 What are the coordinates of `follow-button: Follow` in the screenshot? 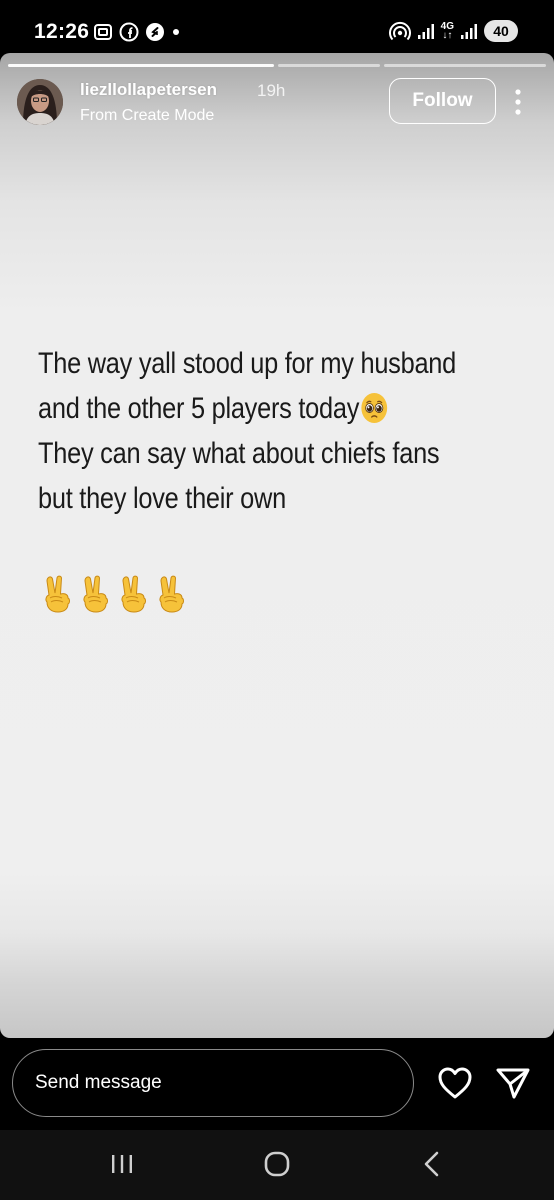 It's located at (442, 101).